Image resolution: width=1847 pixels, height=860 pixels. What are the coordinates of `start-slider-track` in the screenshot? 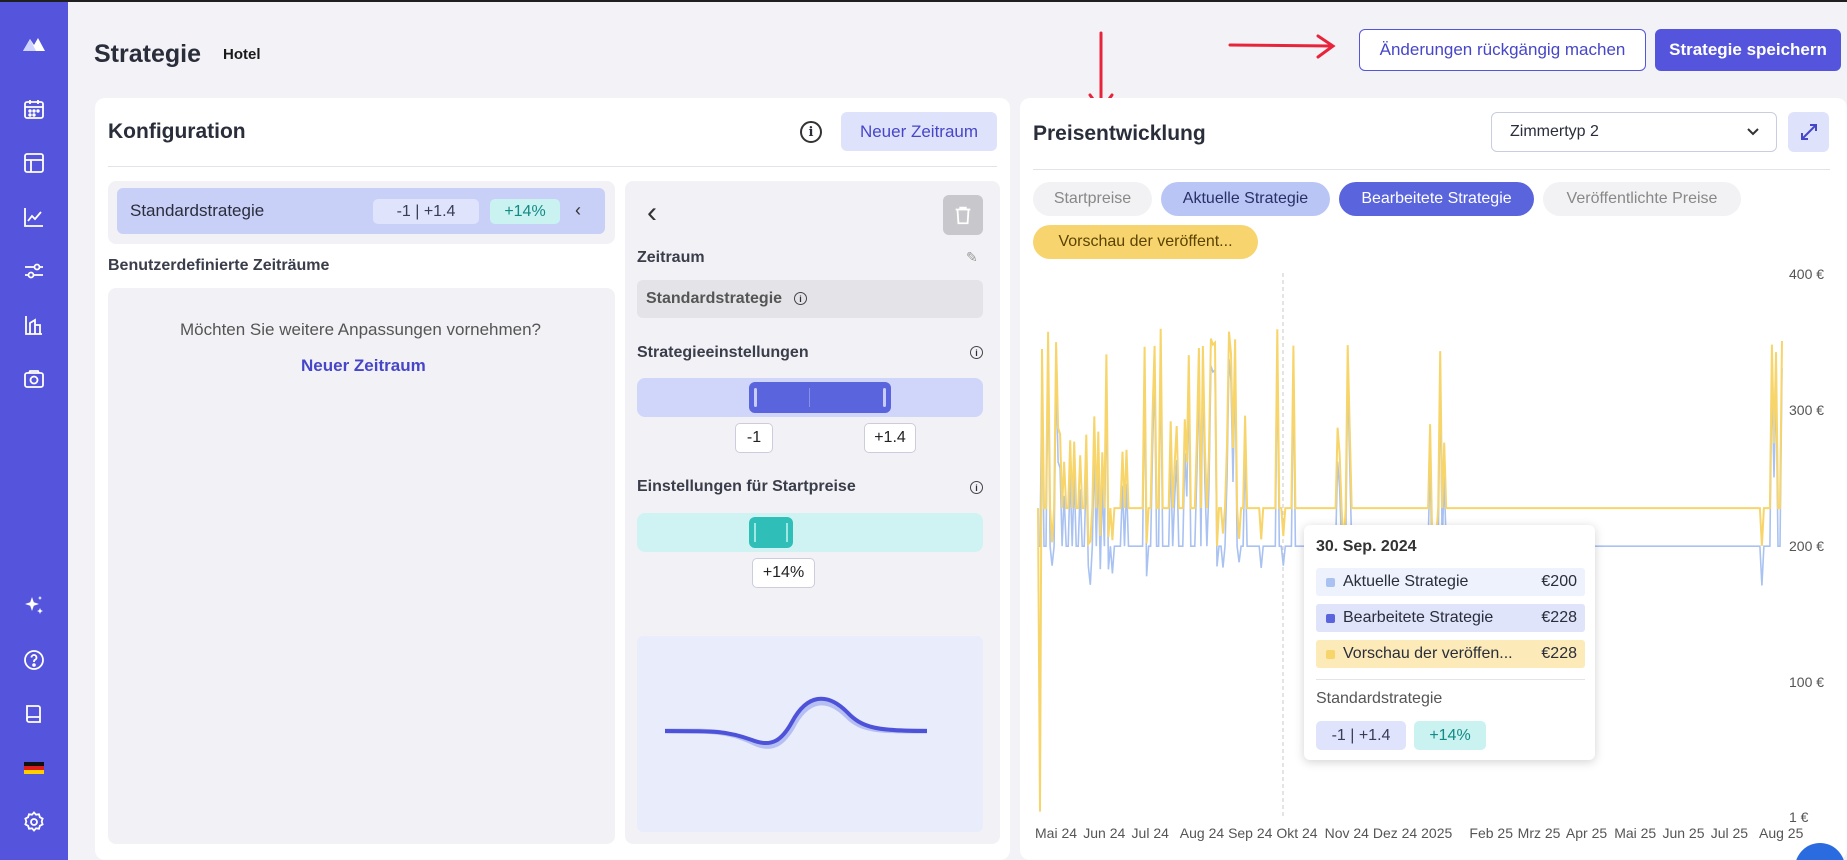 It's located at (810, 532).